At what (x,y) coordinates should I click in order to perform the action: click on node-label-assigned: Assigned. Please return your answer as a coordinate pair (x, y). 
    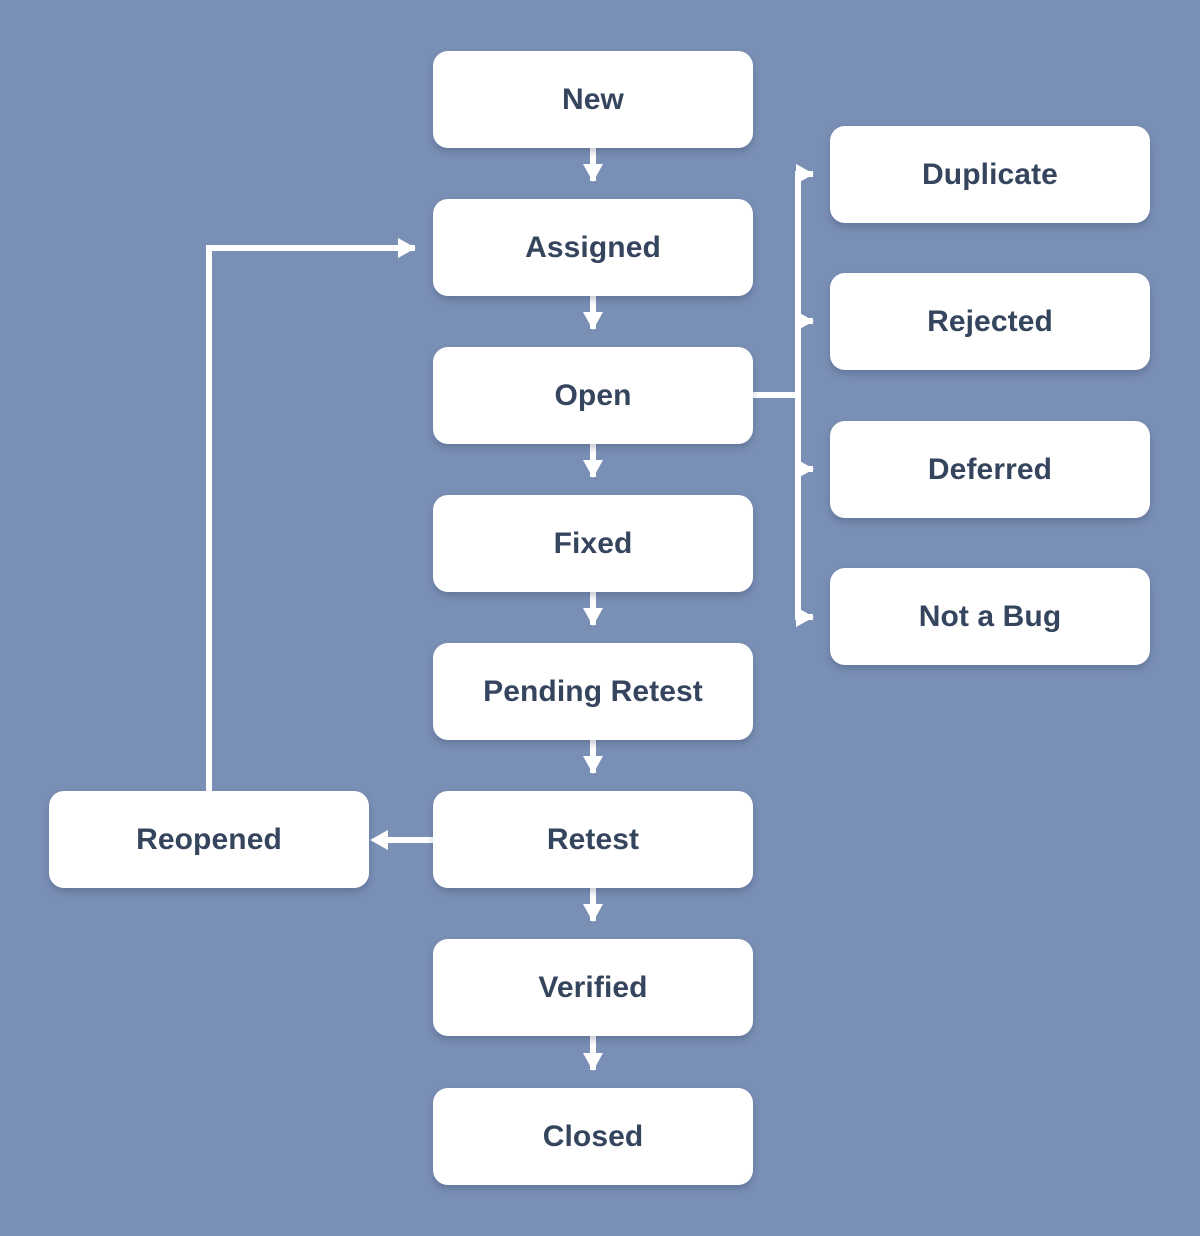
    Looking at the image, I should click on (593, 247).